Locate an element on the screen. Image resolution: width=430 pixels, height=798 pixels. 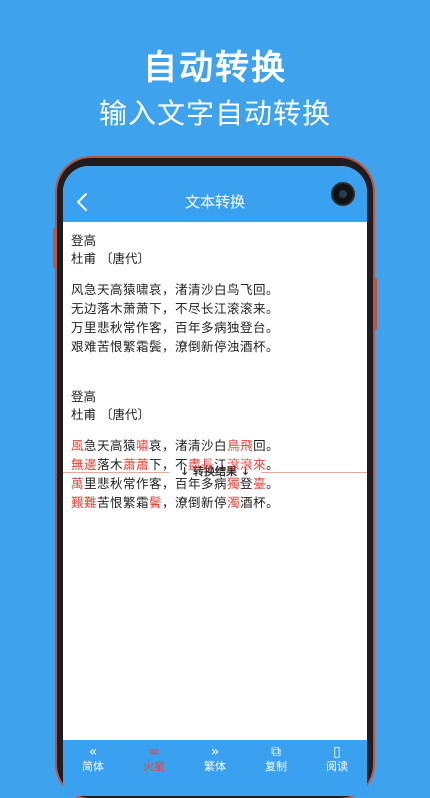
source-line: 无边落木萧萧下，不尽长江滚滚来。 is located at coordinates (175, 308).